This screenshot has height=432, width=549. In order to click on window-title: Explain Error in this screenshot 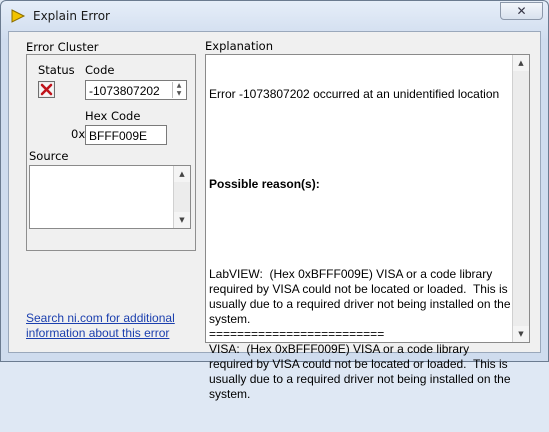, I will do `click(71, 16)`.